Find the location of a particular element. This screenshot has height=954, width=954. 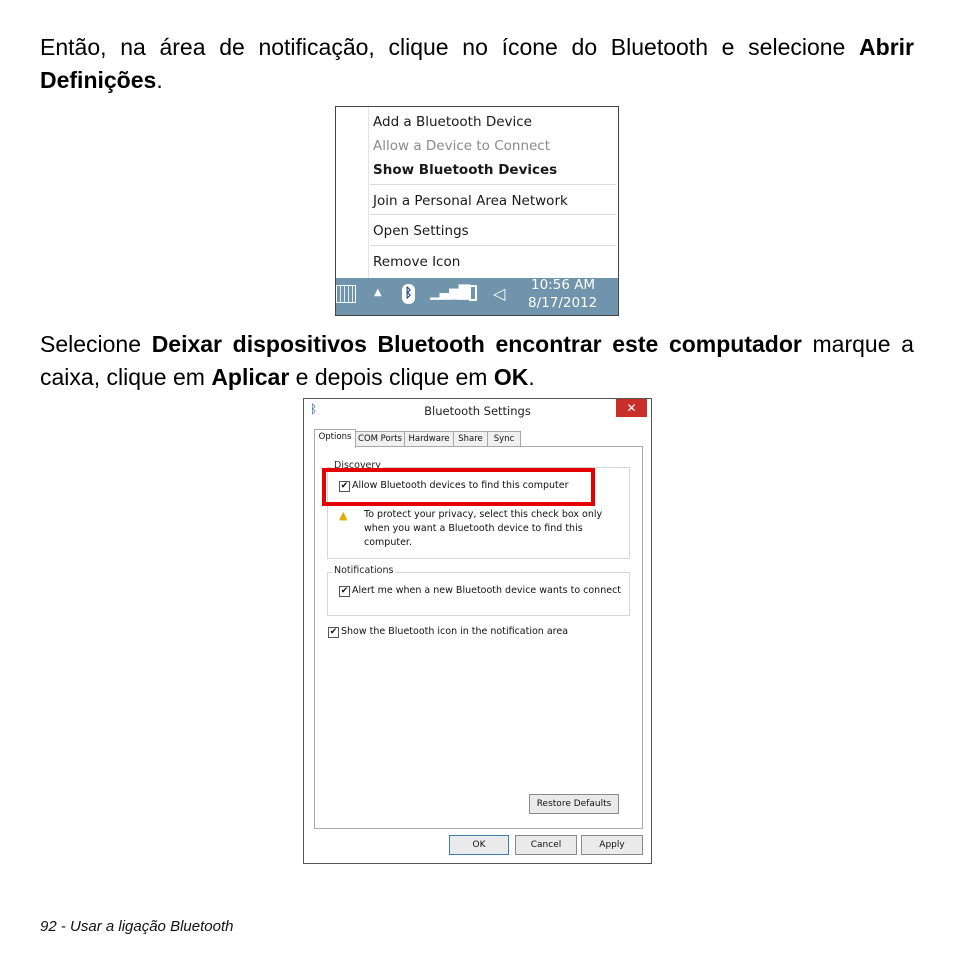

menu-item-remove-icon: Remove Icon is located at coordinates (416, 262).